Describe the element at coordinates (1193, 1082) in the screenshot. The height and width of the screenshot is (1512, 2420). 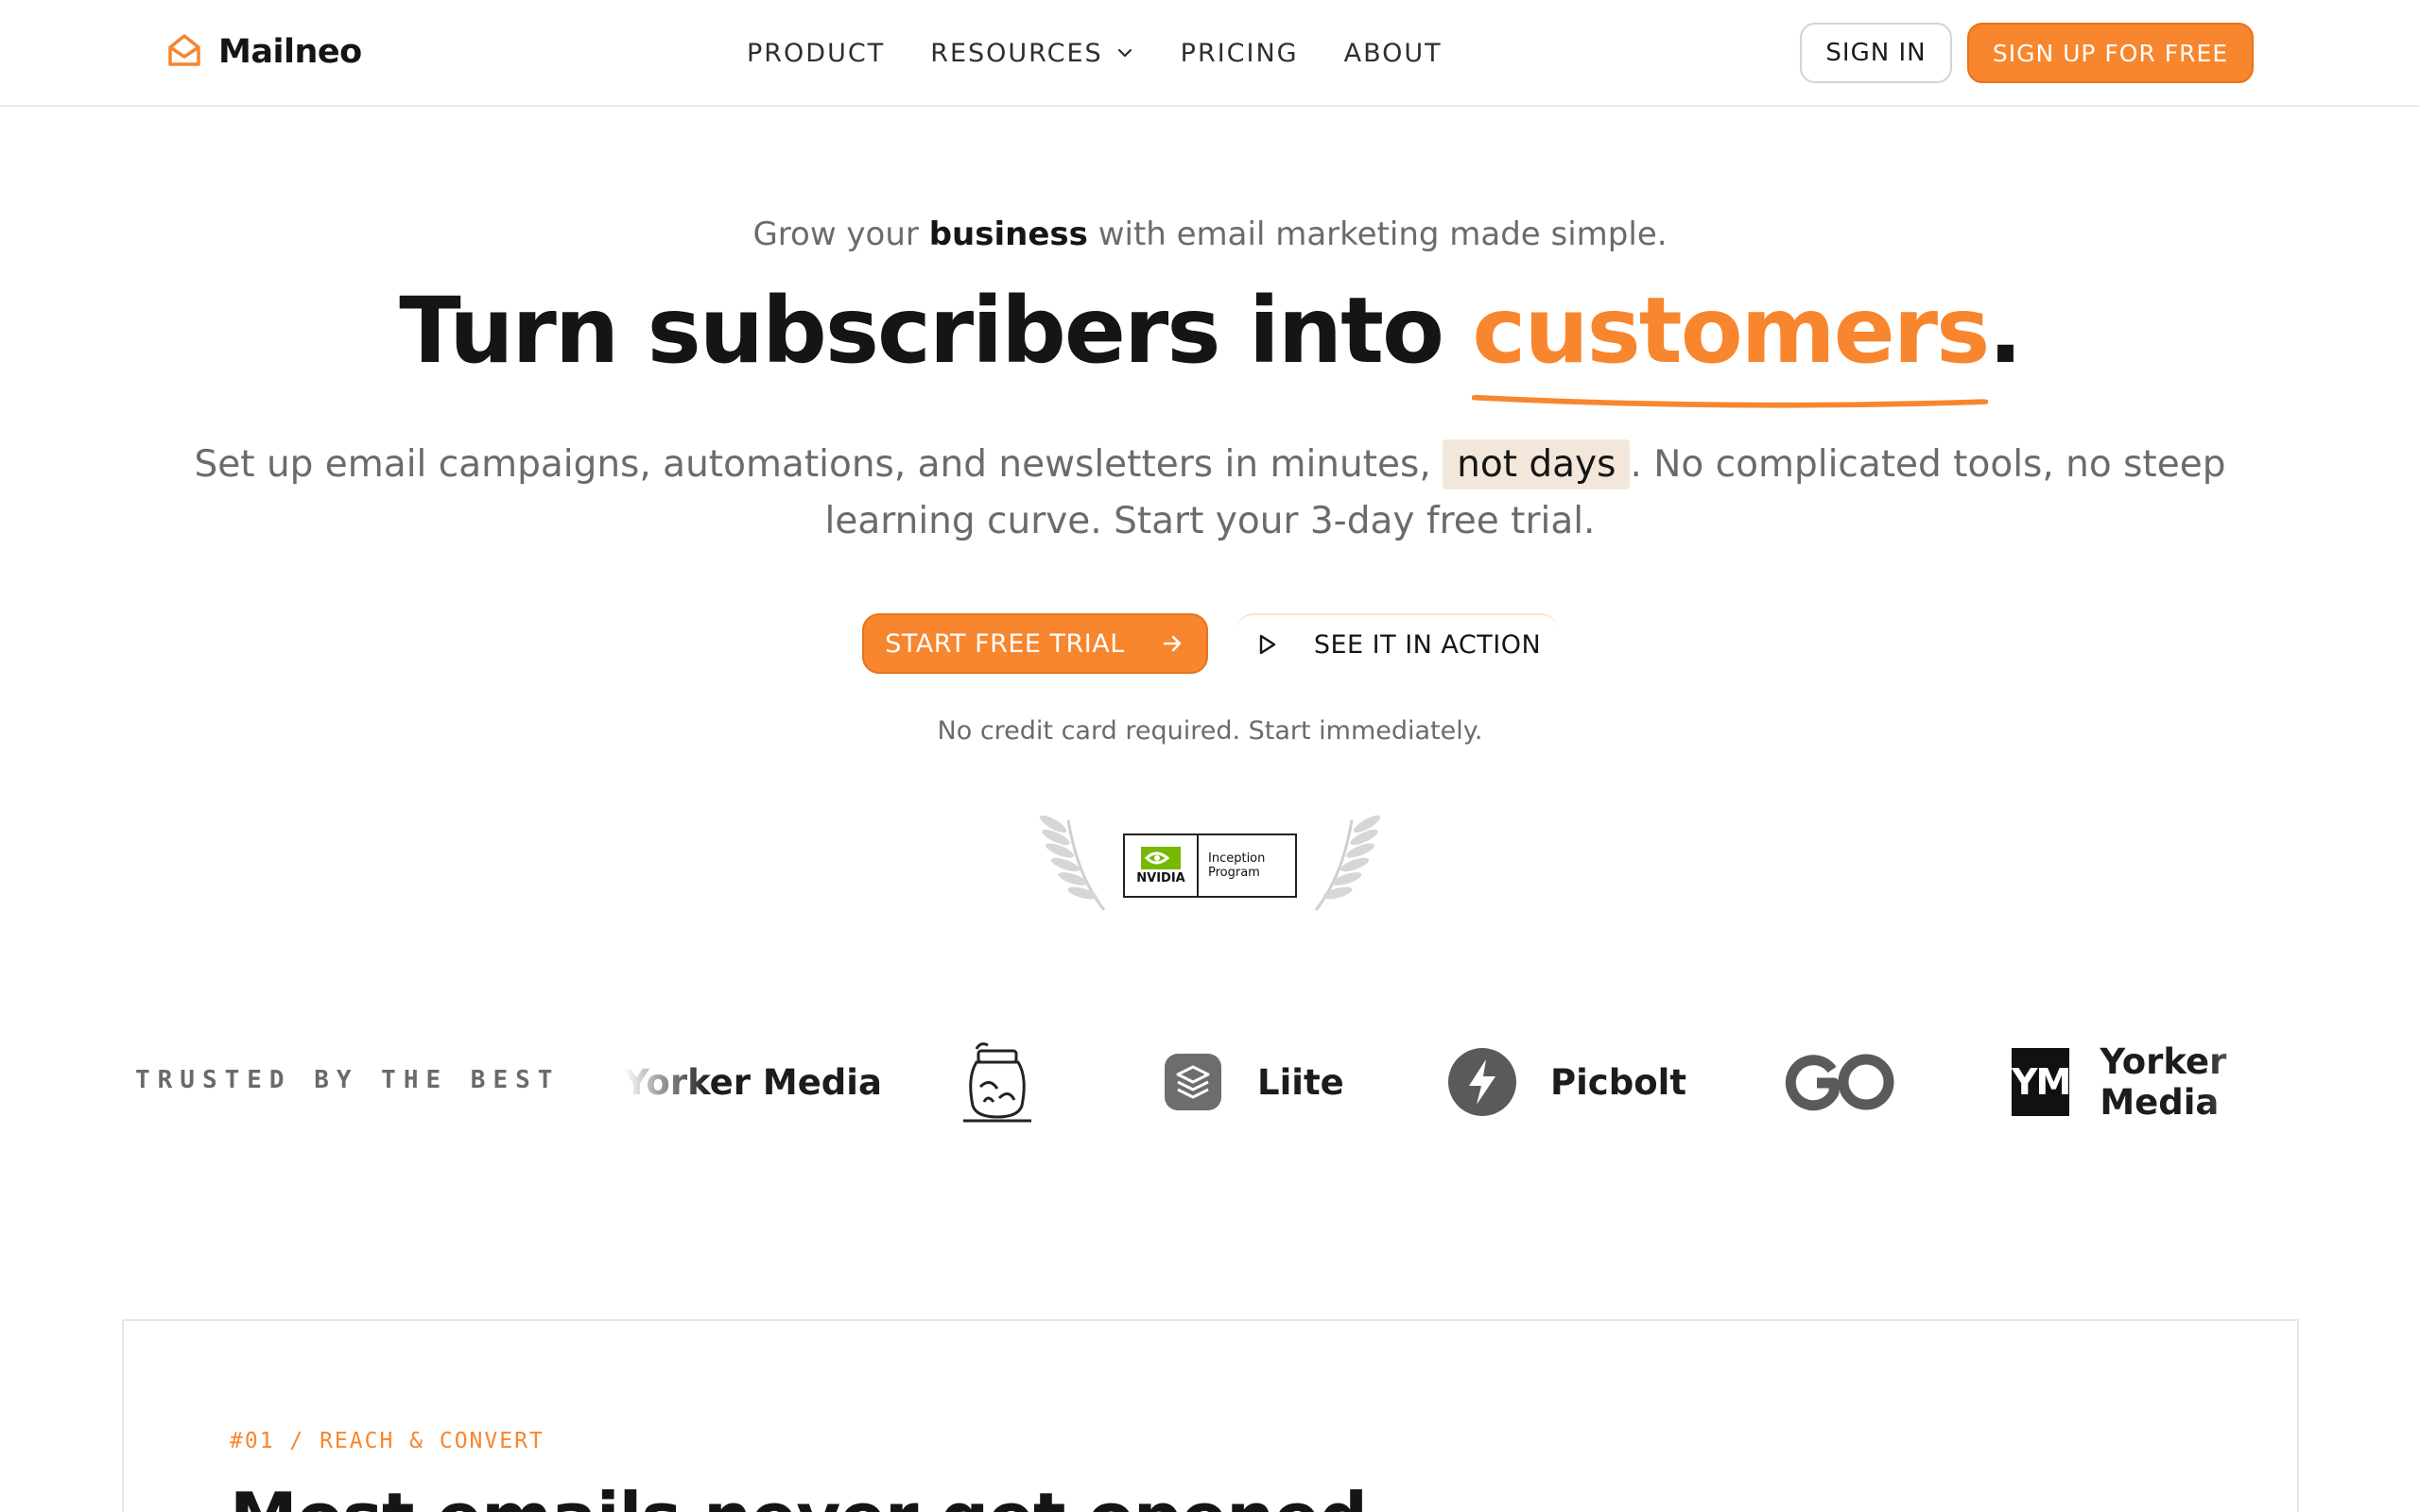
I see `layers-icon` at that location.